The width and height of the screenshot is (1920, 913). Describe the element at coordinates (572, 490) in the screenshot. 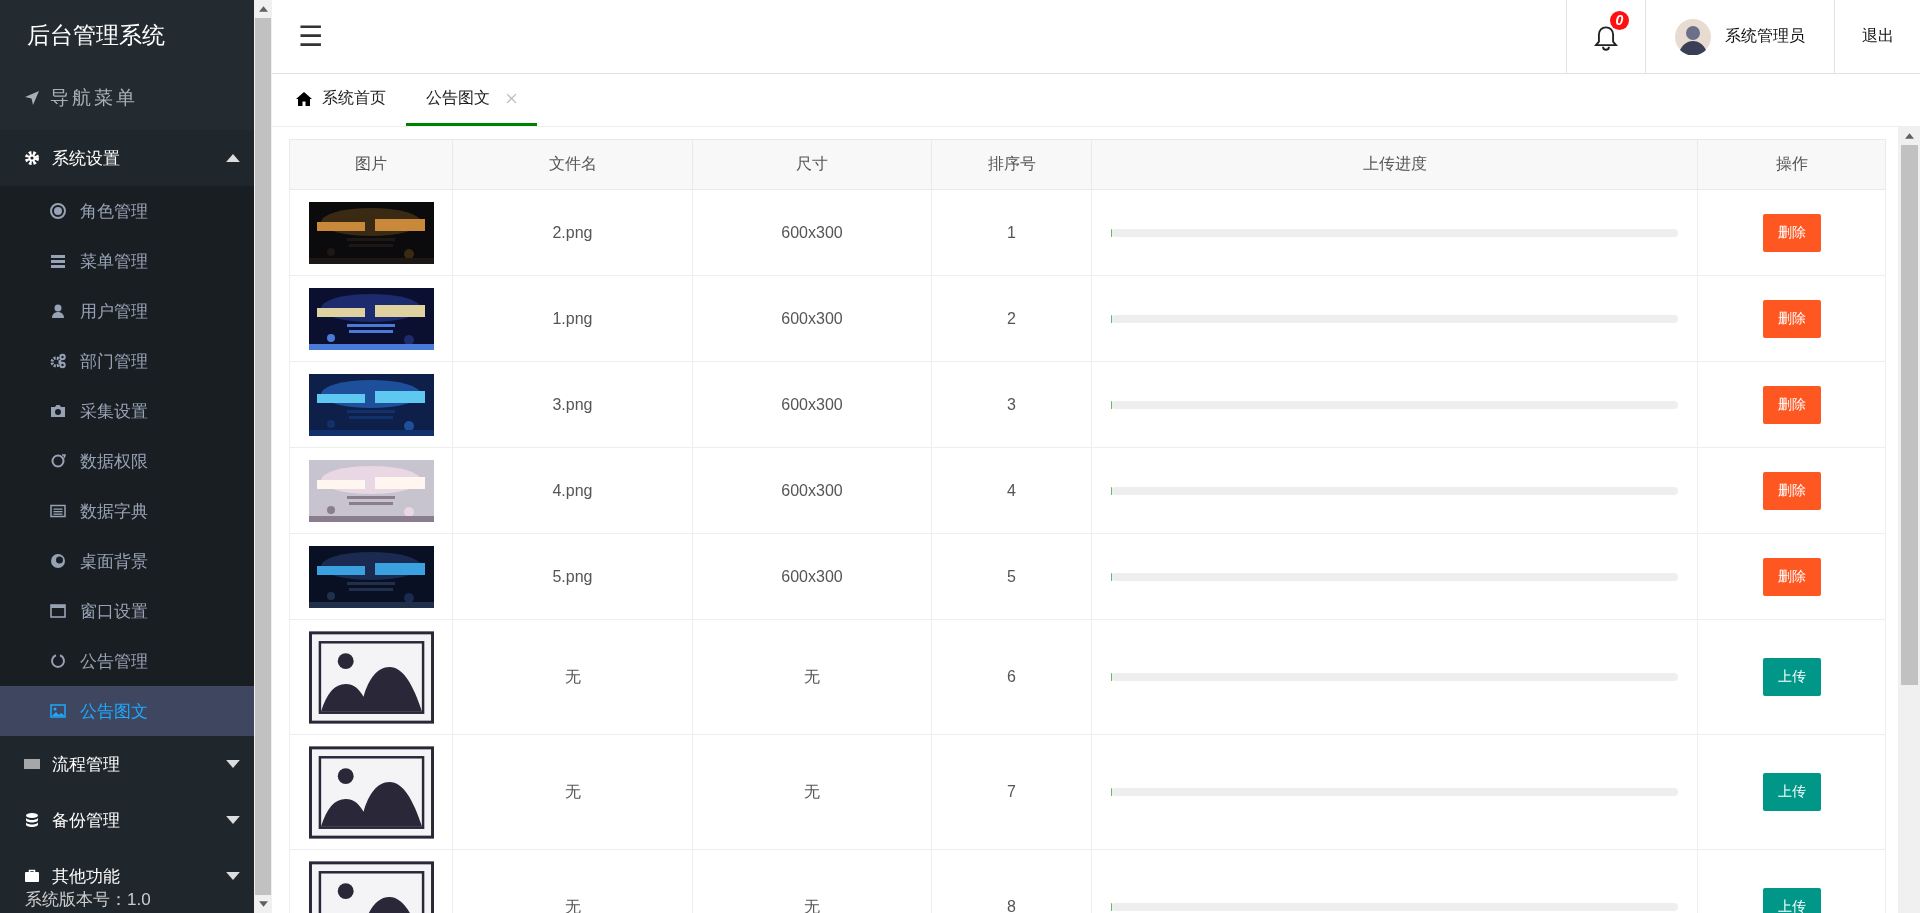

I see `table-cell: 4.png` at that location.